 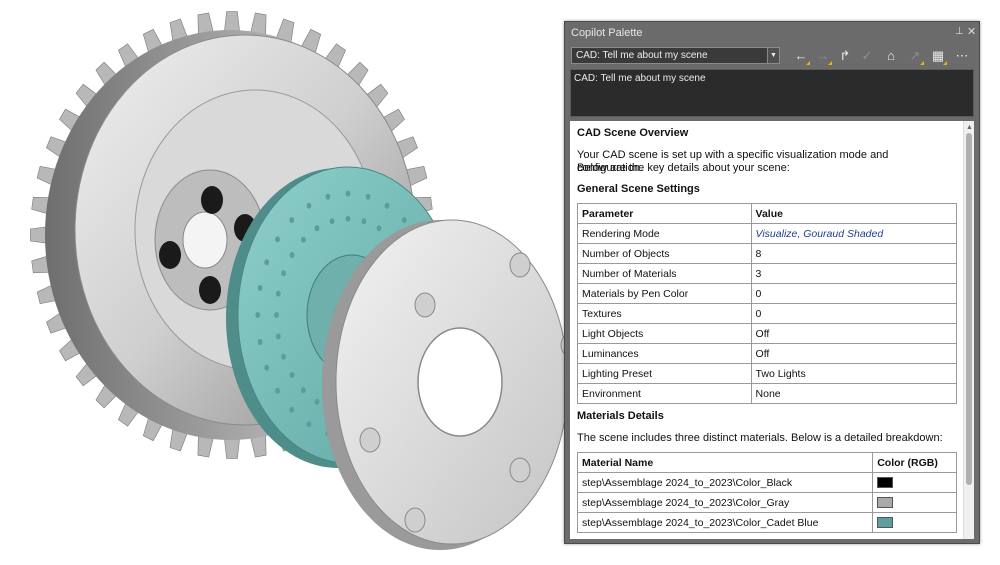 What do you see at coordinates (607, 33) in the screenshot?
I see `palette-title: Copilot Palette` at bounding box center [607, 33].